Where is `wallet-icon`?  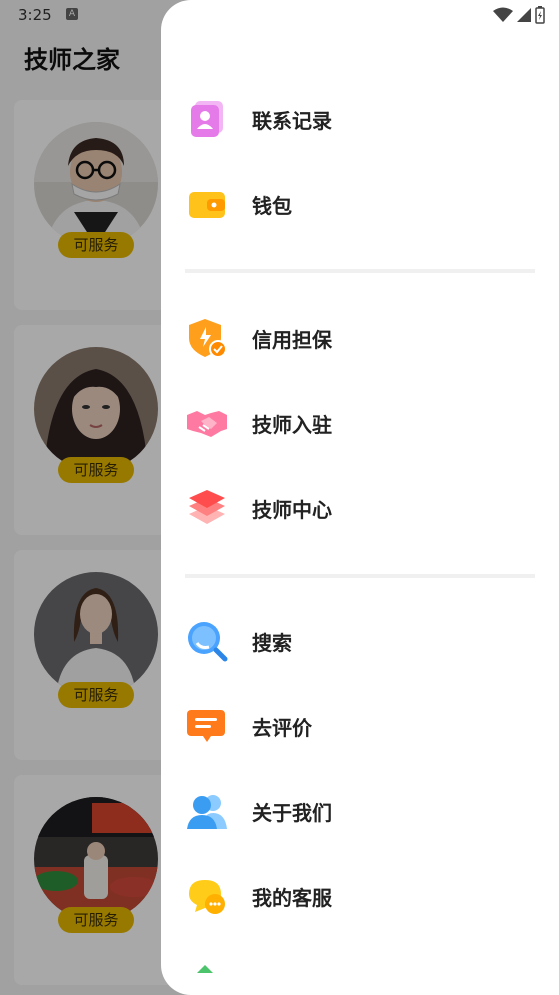
wallet-icon is located at coordinates (207, 204).